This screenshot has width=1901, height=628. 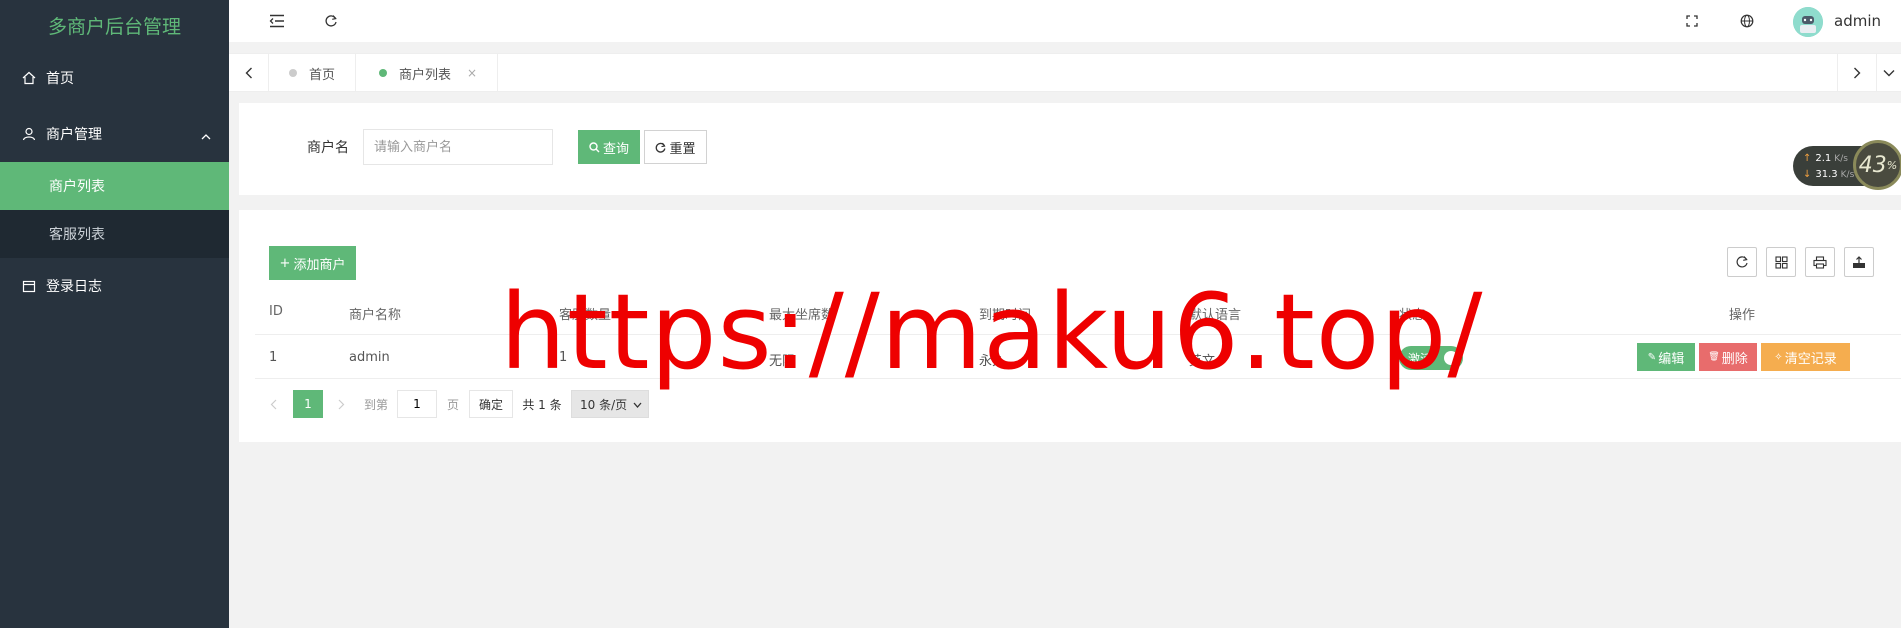 What do you see at coordinates (1065, 21) in the screenshot?
I see `top-header: admin` at bounding box center [1065, 21].